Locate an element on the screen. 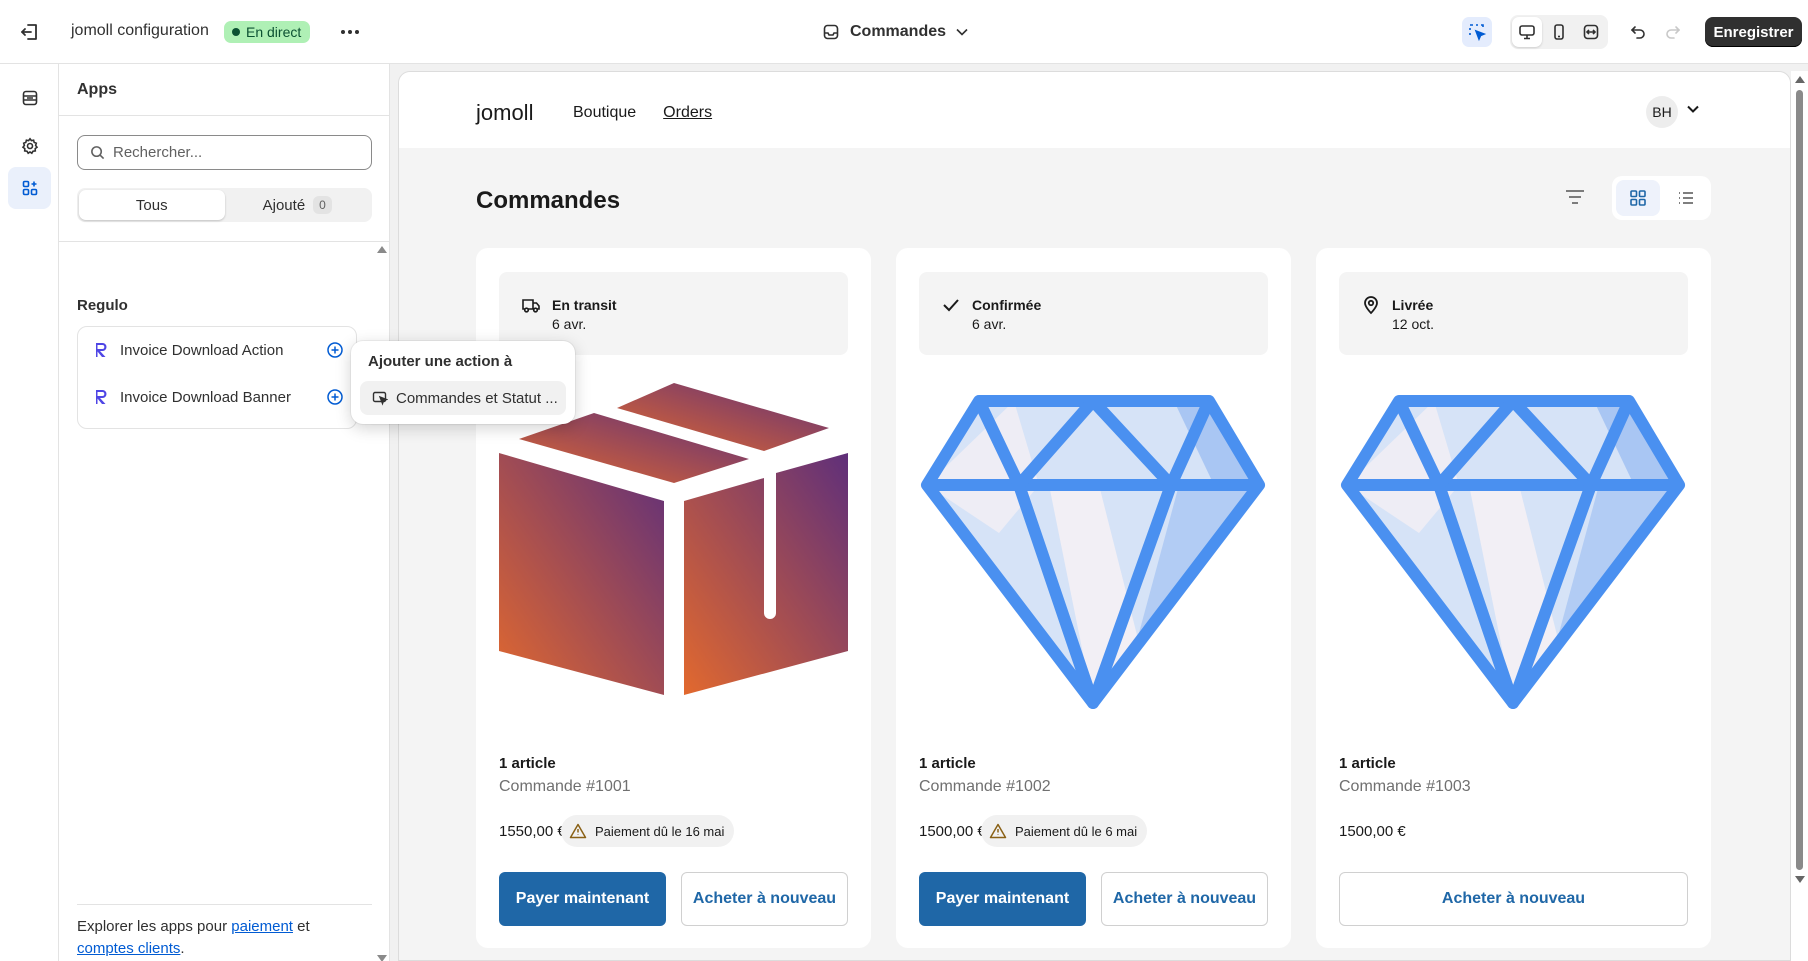  tab-all-label: Tous is located at coordinates (151, 205).